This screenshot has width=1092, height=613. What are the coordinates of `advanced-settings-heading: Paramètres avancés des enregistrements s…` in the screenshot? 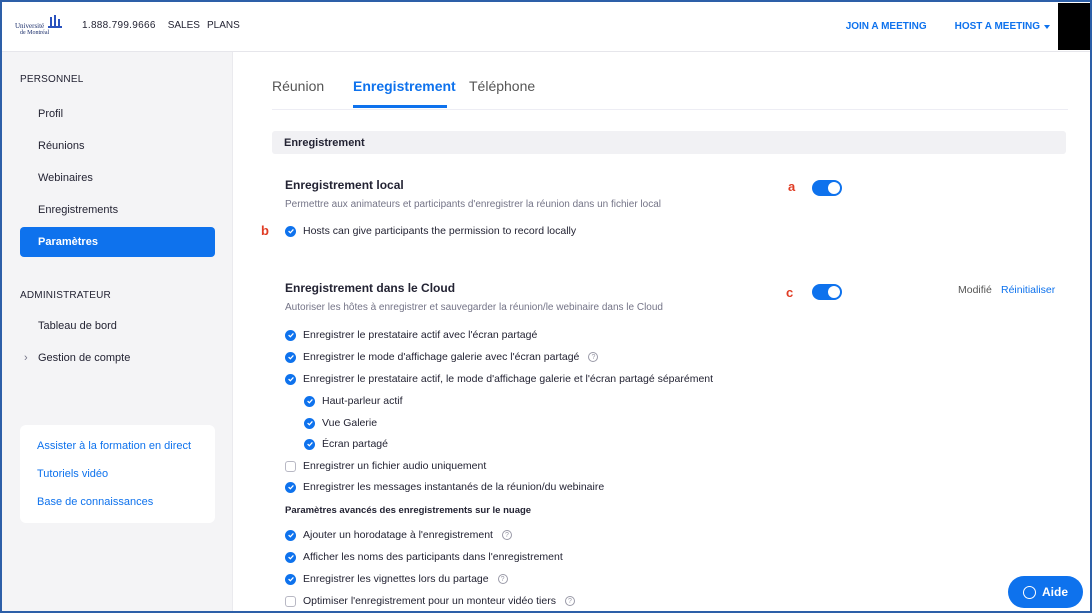 It's located at (408, 510).